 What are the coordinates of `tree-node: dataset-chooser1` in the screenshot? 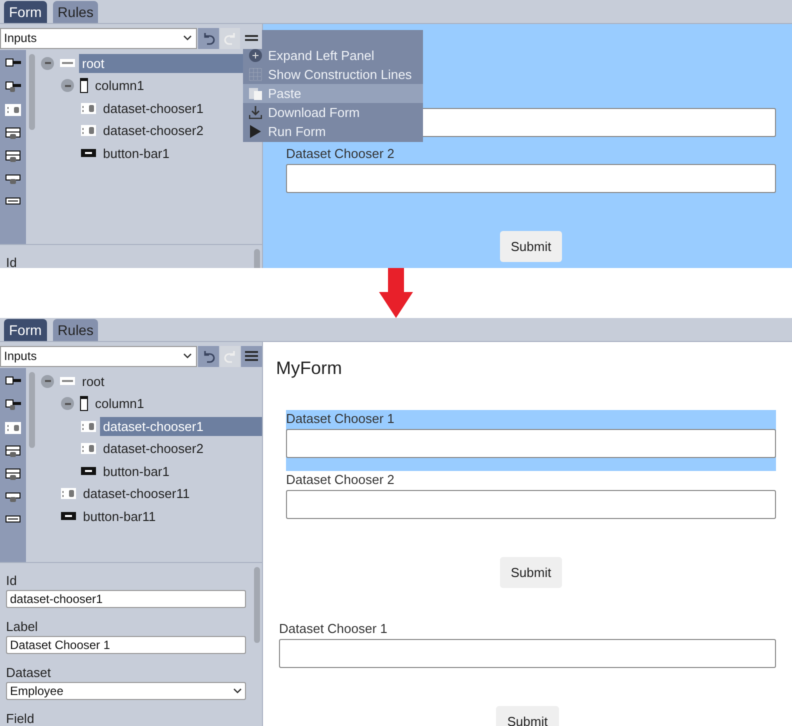 It's located at (181, 426).